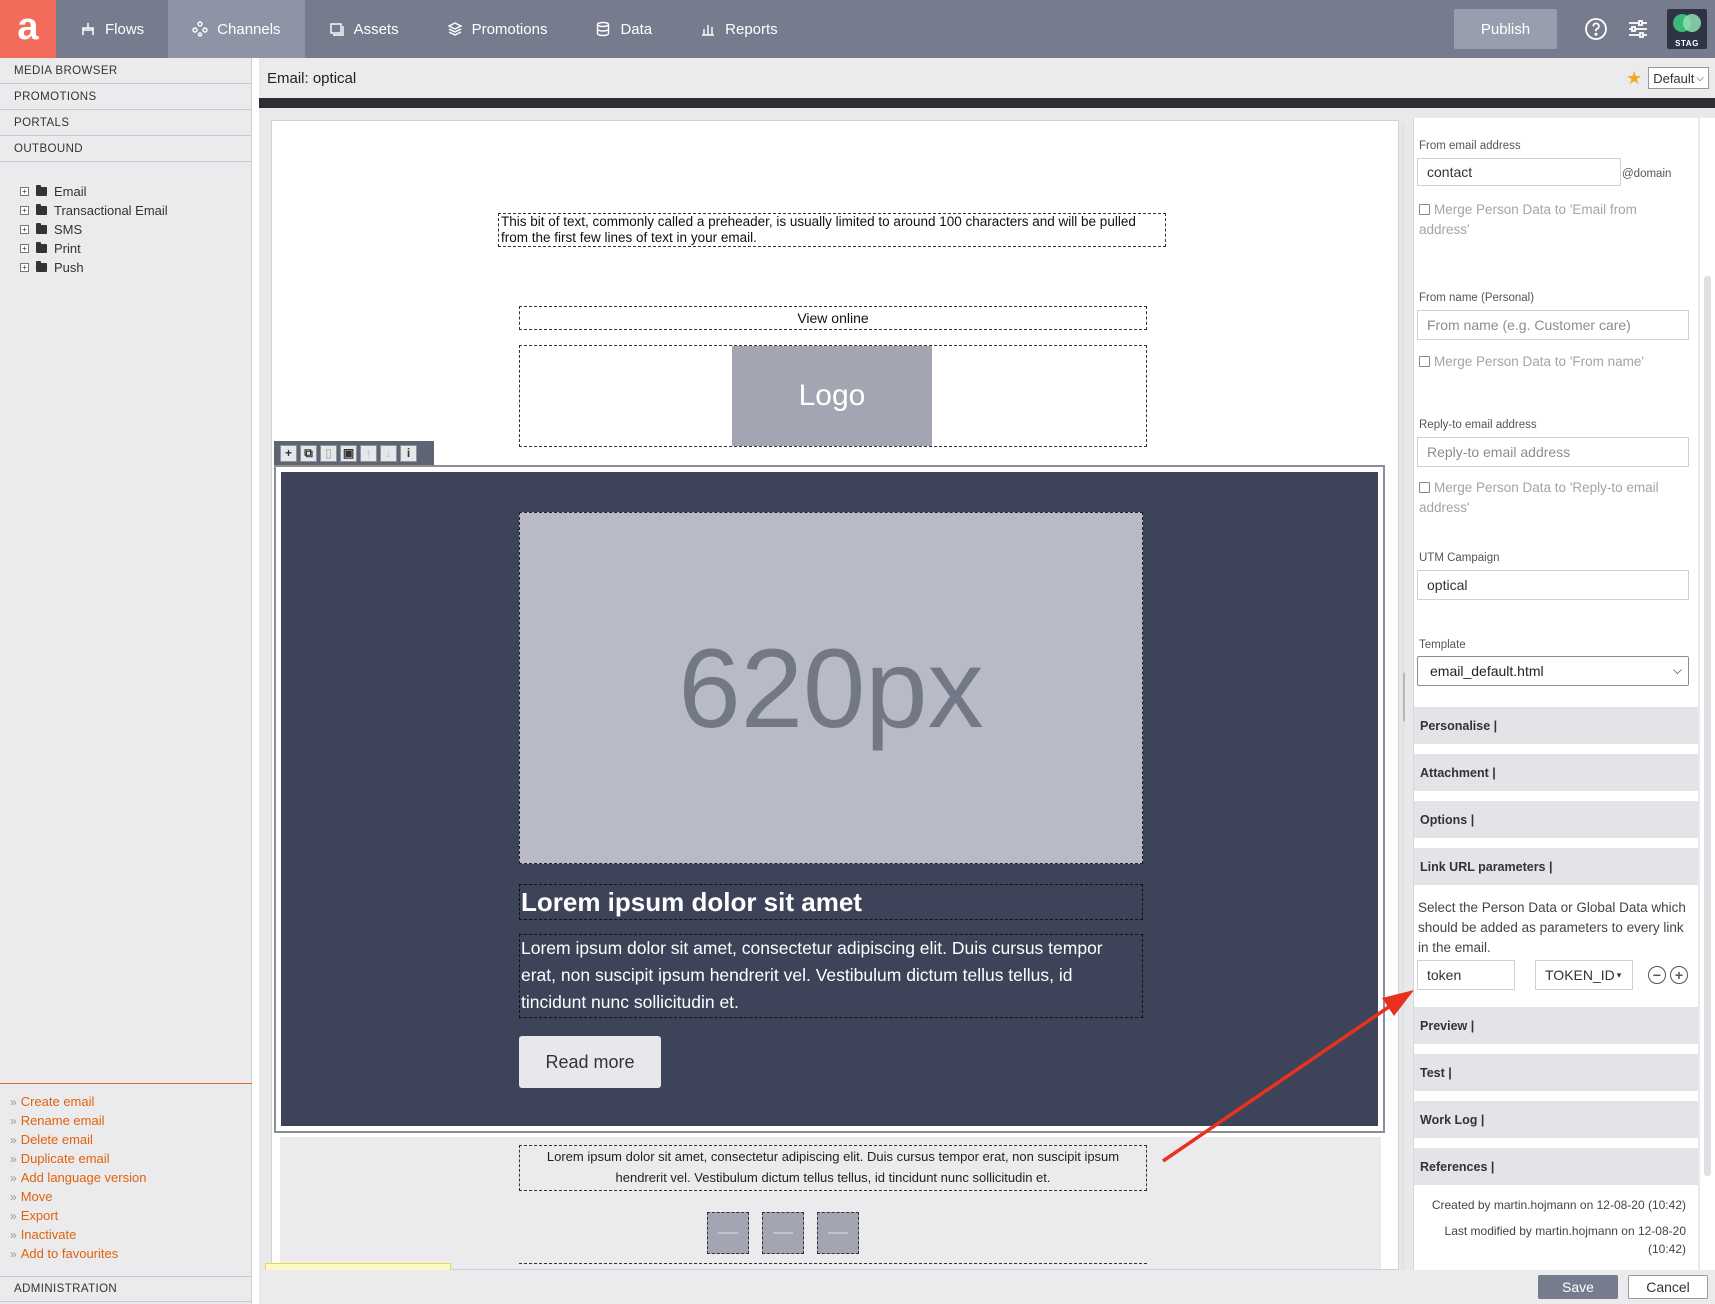  I want to click on cancel-button: Cancel, so click(1668, 1287).